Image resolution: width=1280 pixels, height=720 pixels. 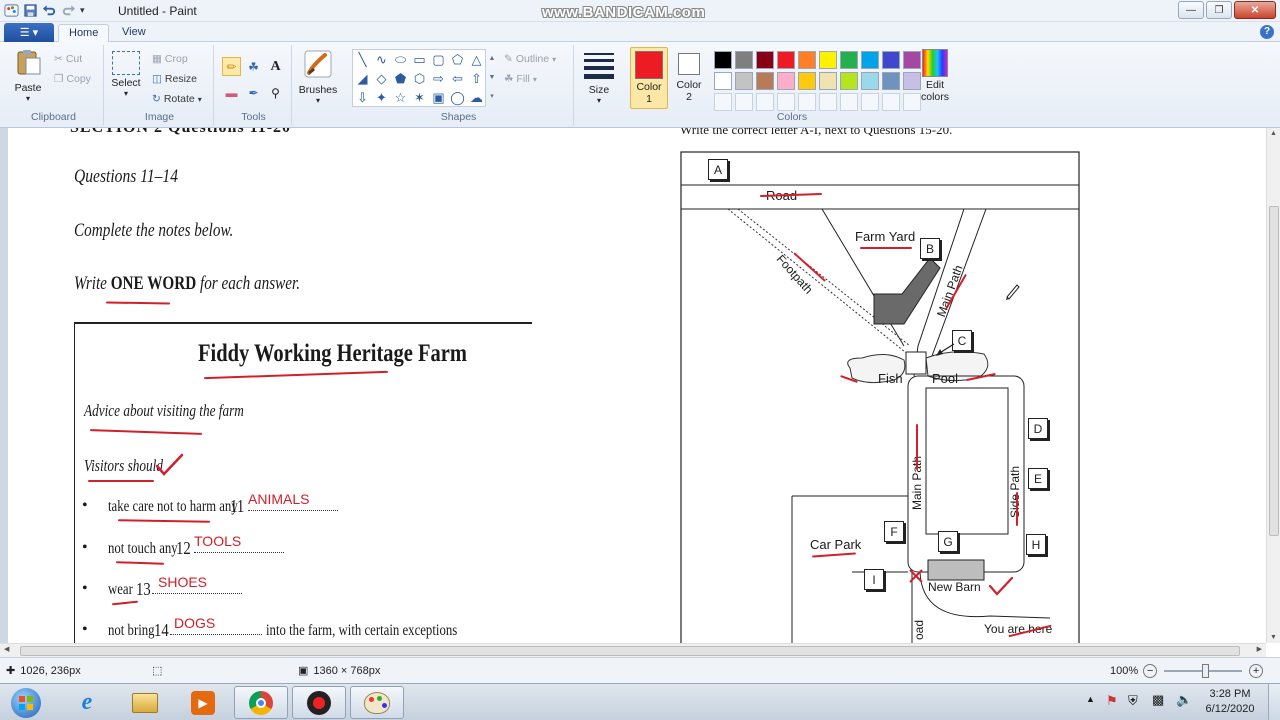 What do you see at coordinates (72, 79) in the screenshot?
I see `copy-button: ❐ Copy` at bounding box center [72, 79].